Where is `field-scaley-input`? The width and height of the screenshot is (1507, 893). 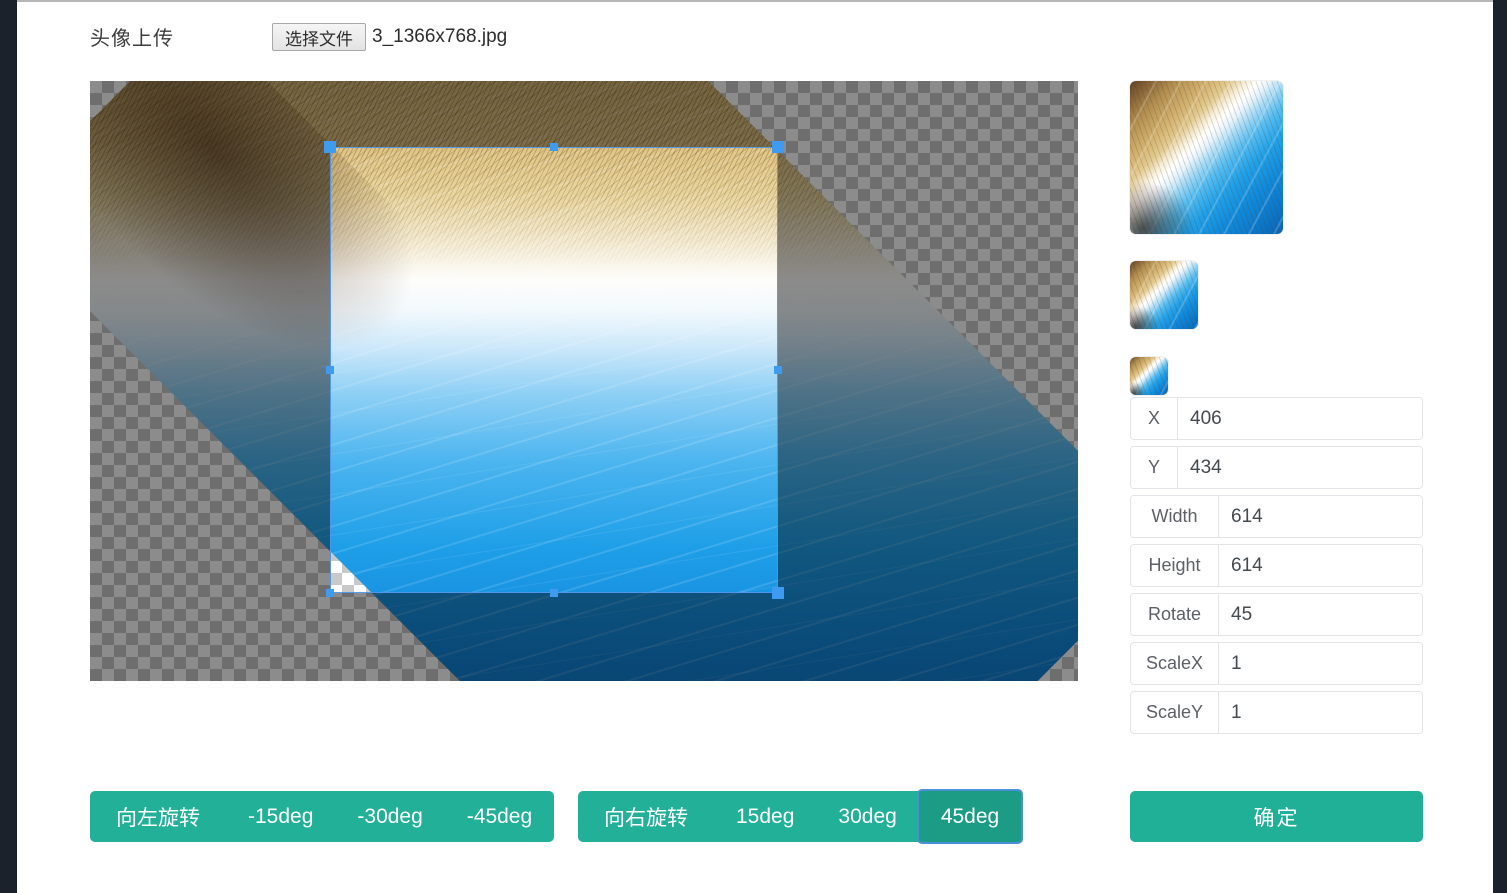 field-scaley-input is located at coordinates (1320, 712).